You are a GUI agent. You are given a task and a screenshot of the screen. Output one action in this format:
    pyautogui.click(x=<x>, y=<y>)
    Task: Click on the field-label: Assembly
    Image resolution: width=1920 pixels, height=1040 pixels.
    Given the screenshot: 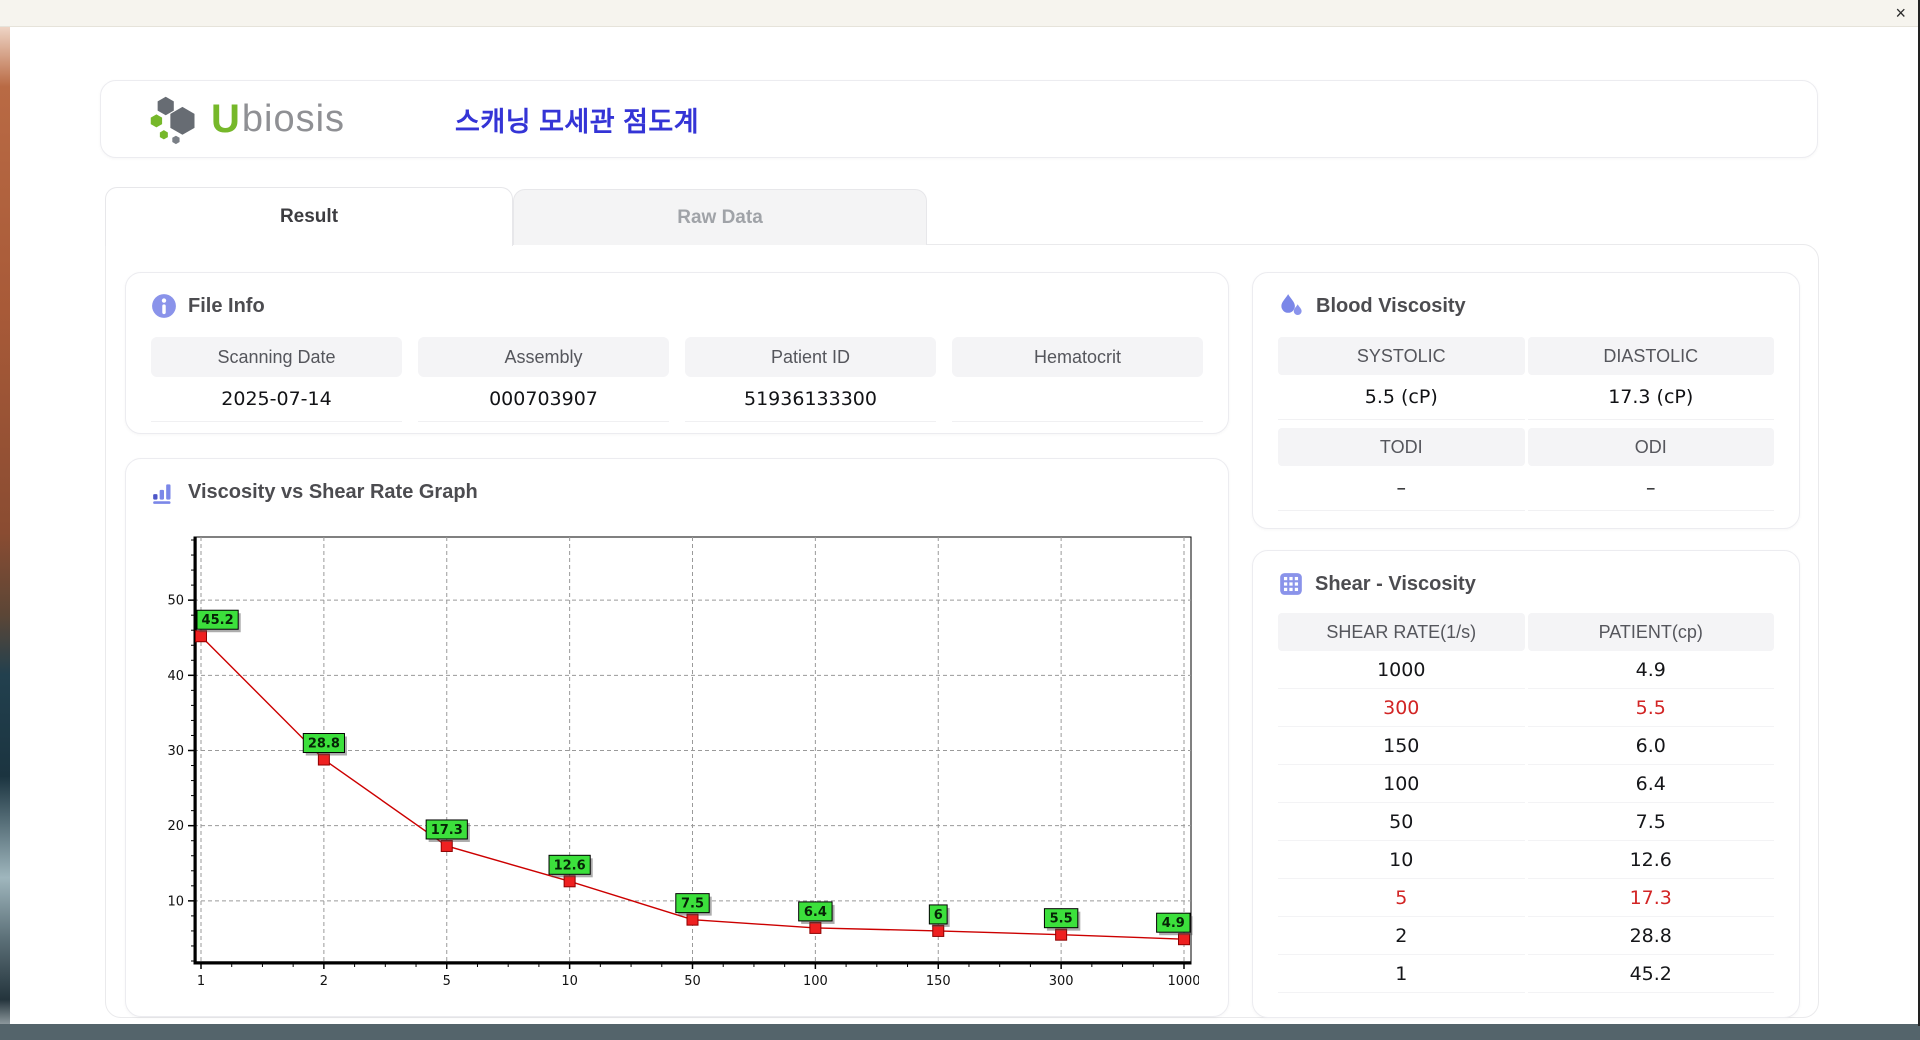 What is the action you would take?
    pyautogui.click(x=543, y=357)
    